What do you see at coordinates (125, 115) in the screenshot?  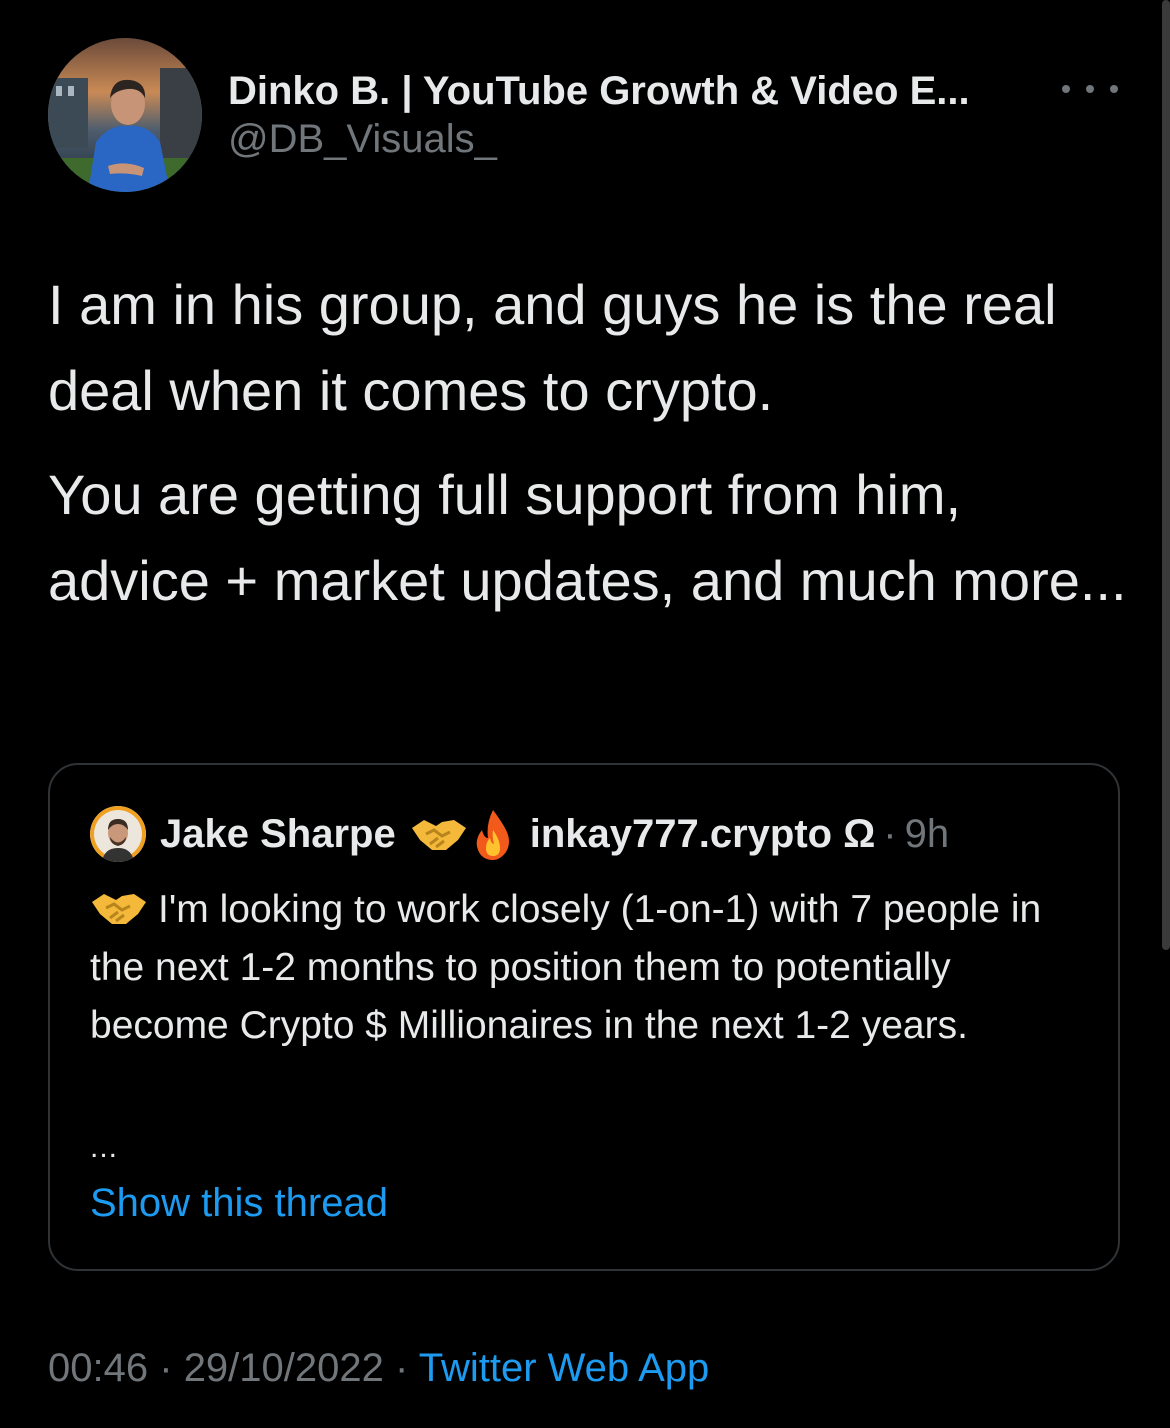 I see `author-avatar` at bounding box center [125, 115].